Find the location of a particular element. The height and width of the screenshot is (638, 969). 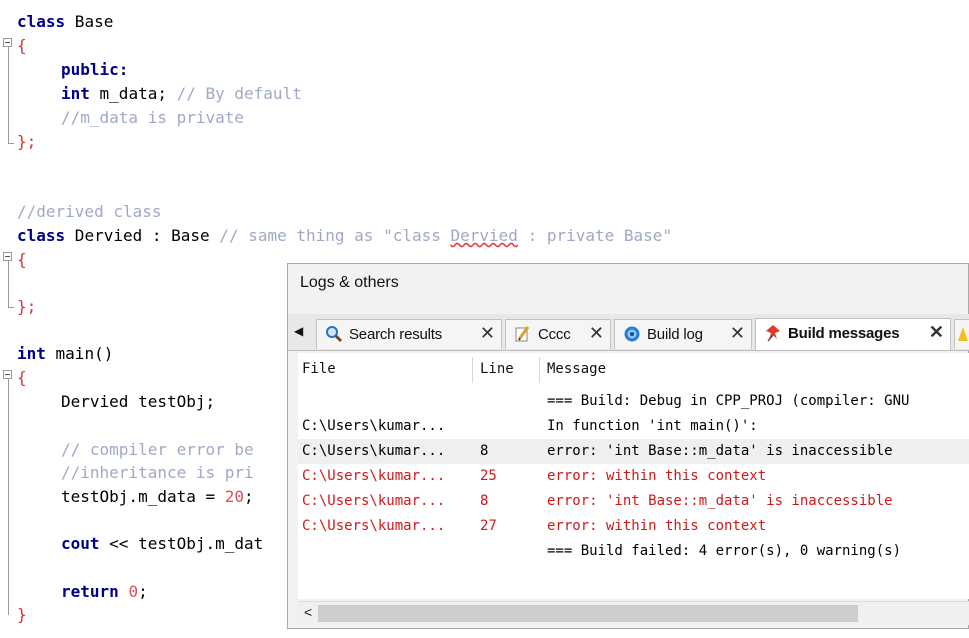

horizontal-scrollbar: < is located at coordinates (633, 613).